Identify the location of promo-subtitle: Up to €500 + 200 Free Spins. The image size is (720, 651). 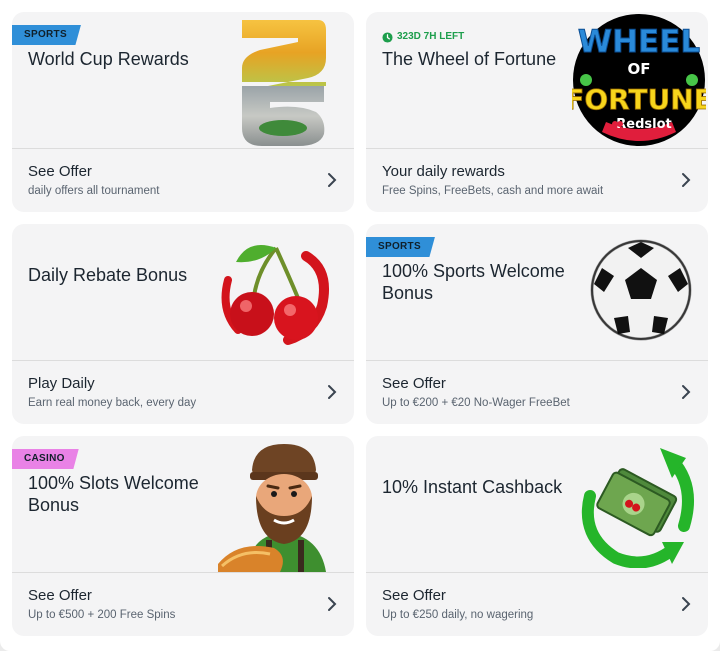
(102, 615).